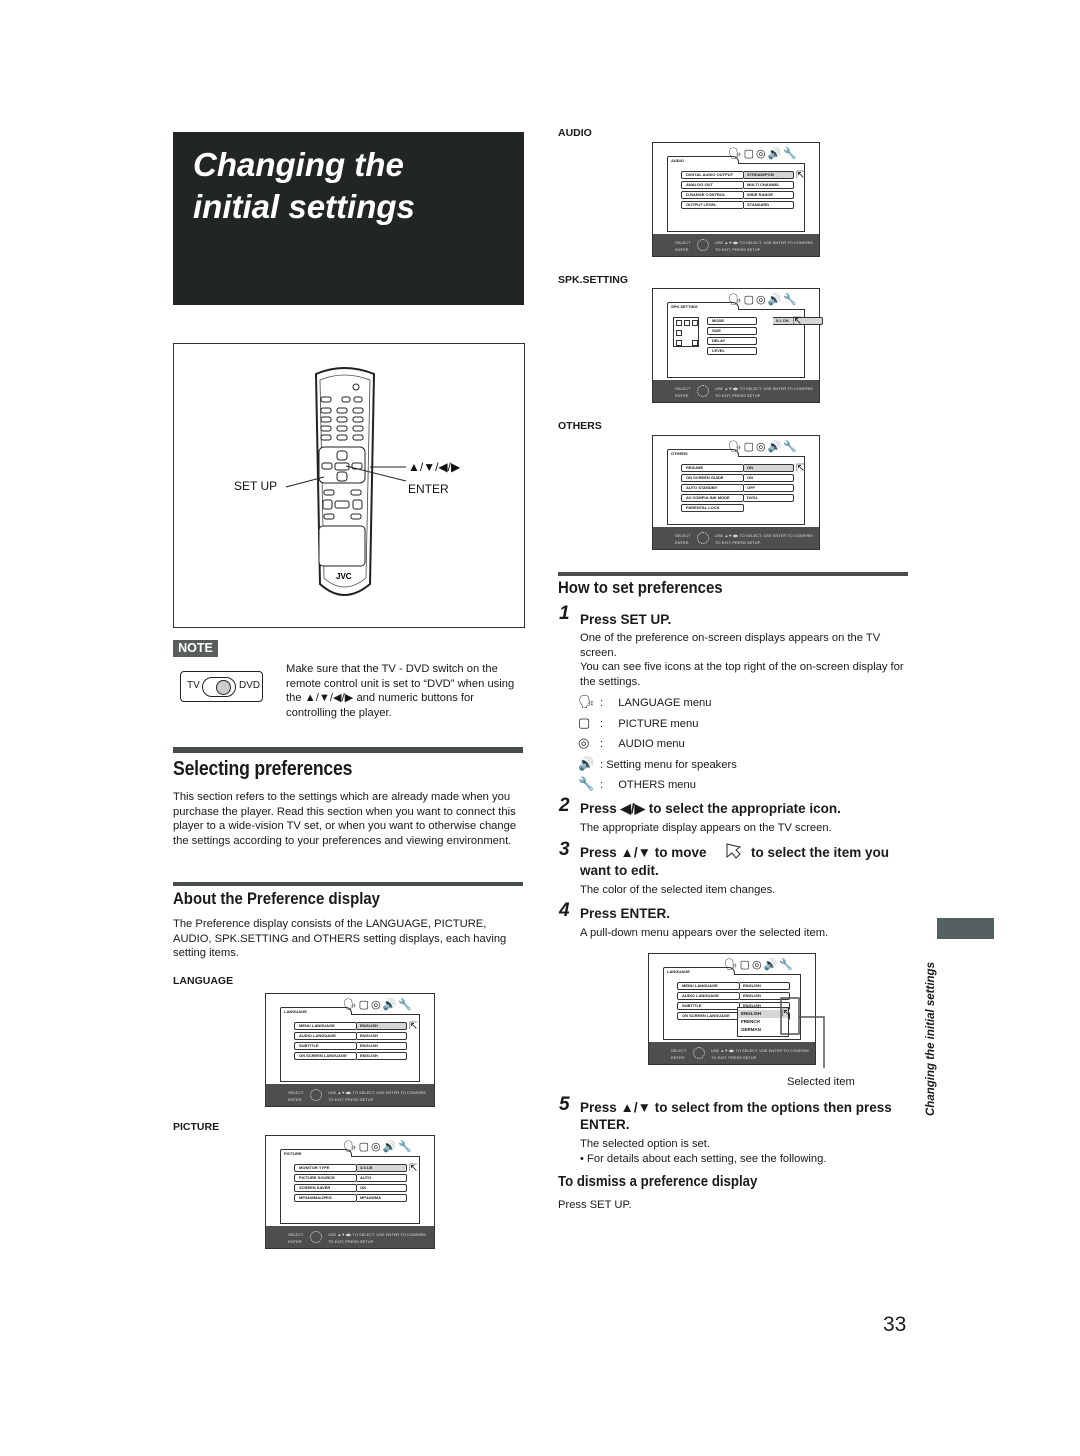  Describe the element at coordinates (737, 185) in the screenshot. I see `osd-setting-row: ANALOG OUT MULTI CHANNEL` at that location.